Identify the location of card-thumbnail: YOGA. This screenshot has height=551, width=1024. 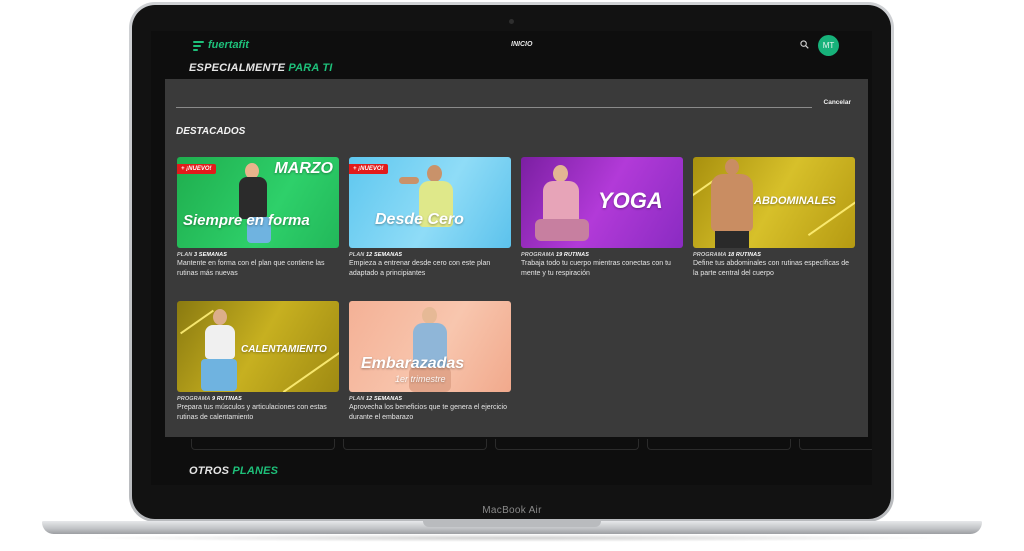
(602, 202).